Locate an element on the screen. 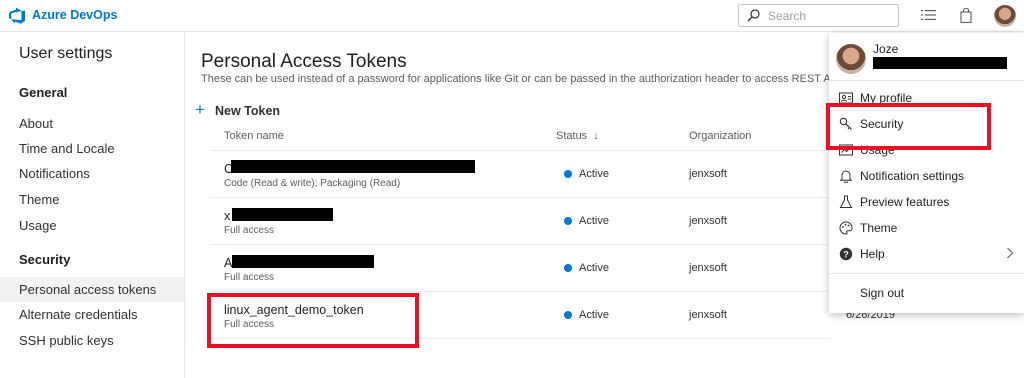 Image resolution: width=1024 pixels, height=378 pixels. sidebar-item-alternate-credentials: Alternate credentials is located at coordinates (92, 314).